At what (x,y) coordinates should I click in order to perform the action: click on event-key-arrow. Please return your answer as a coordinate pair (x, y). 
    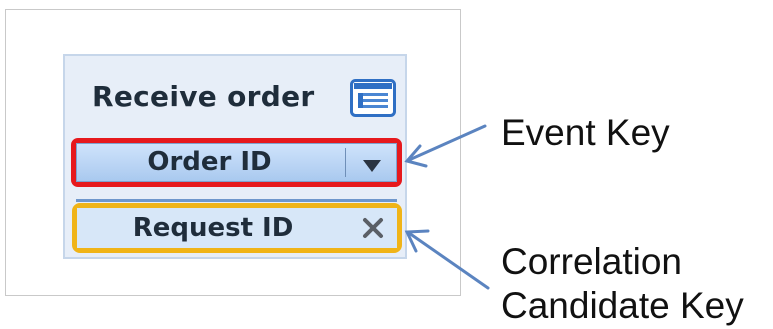
    Looking at the image, I should click on (445, 146).